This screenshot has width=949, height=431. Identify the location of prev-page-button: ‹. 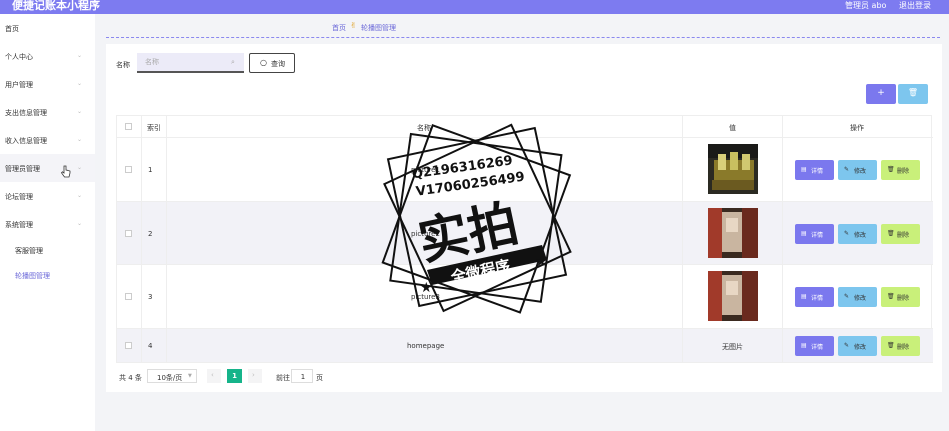
(214, 376).